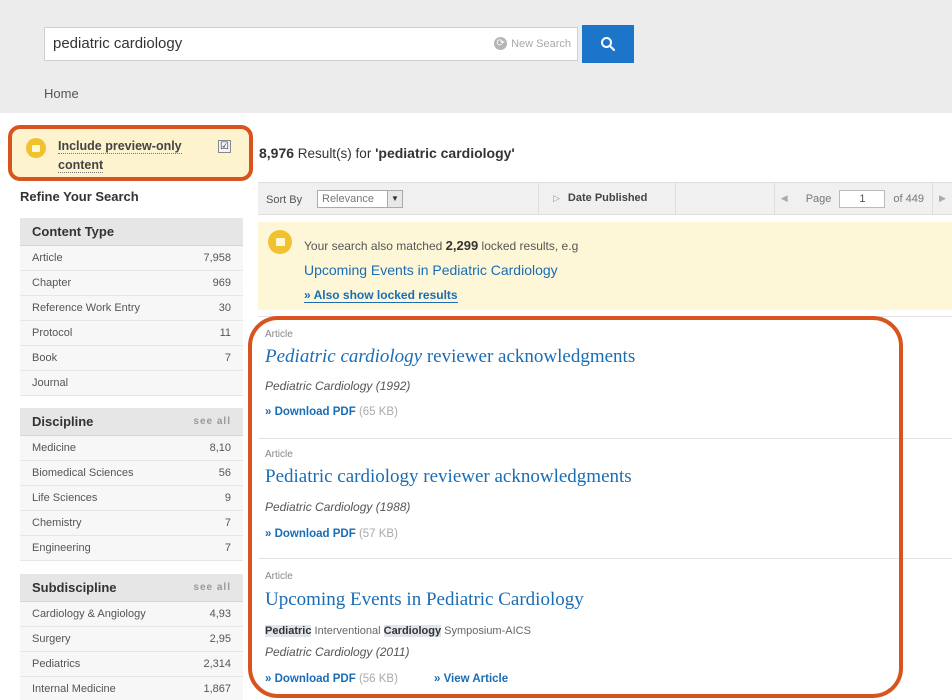 The image size is (952, 700). Describe the element at coordinates (338, 507) in the screenshot. I see `result-source: Pediatric Cardiology (1988)` at that location.